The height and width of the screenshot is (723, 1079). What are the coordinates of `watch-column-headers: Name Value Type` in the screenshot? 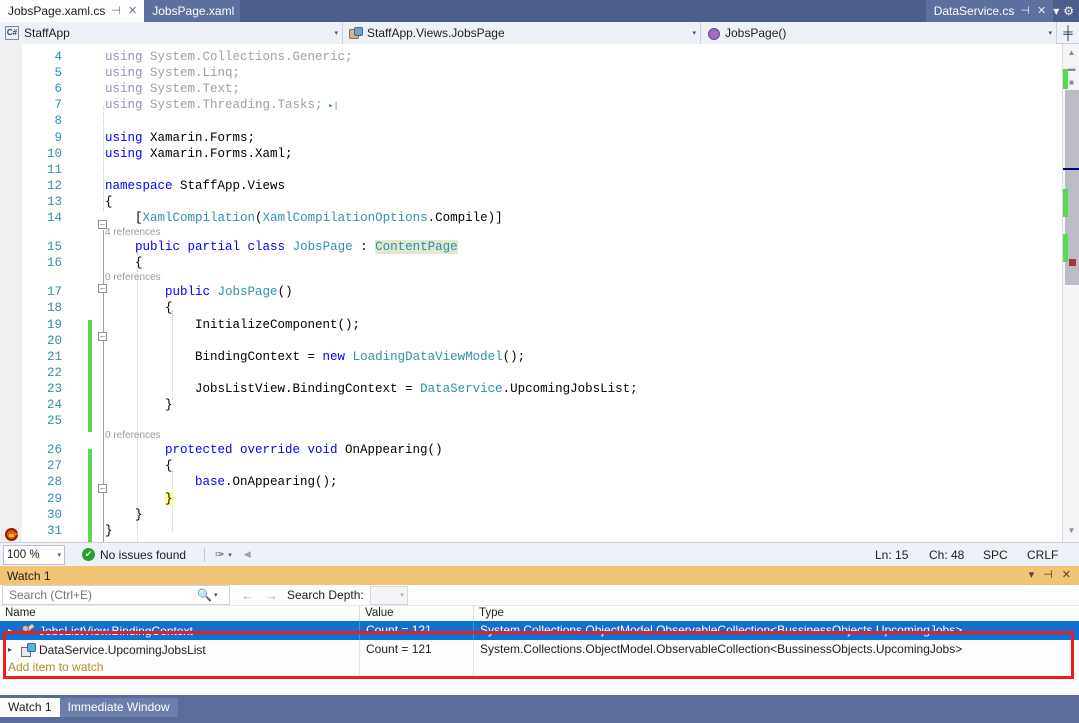 It's located at (539, 613).